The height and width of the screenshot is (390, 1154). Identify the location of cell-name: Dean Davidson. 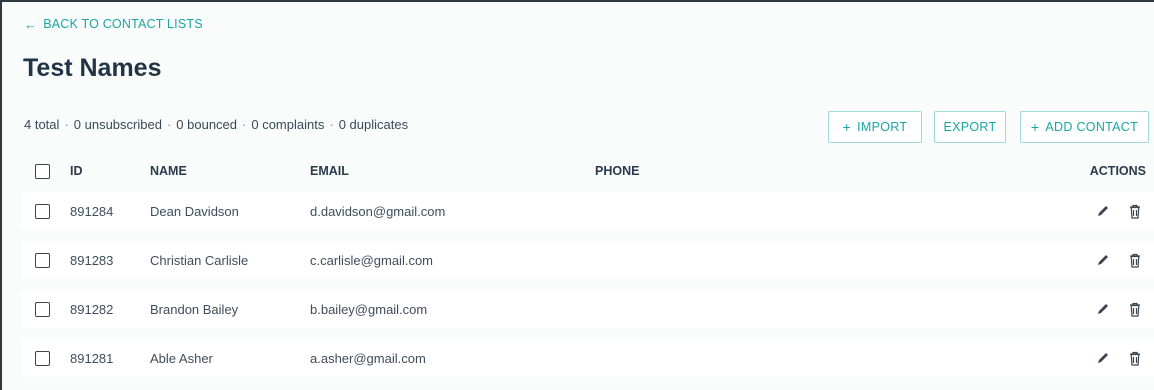
(194, 211).